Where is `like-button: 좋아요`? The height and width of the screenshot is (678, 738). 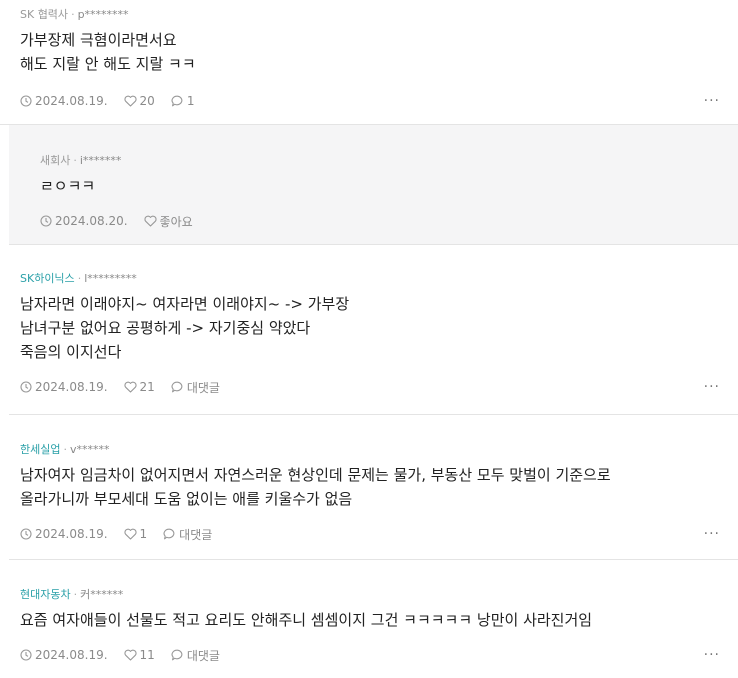 like-button: 좋아요 is located at coordinates (168, 221).